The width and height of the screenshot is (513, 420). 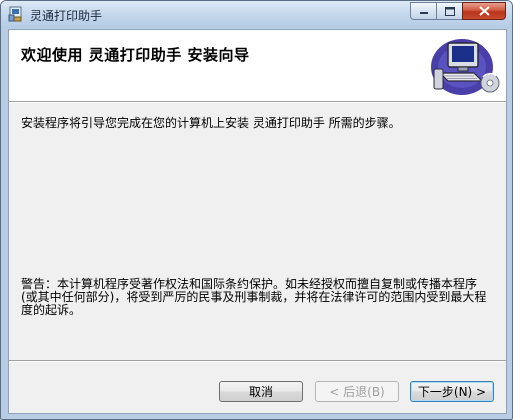 I want to click on footer-separator, so click(x=257, y=361).